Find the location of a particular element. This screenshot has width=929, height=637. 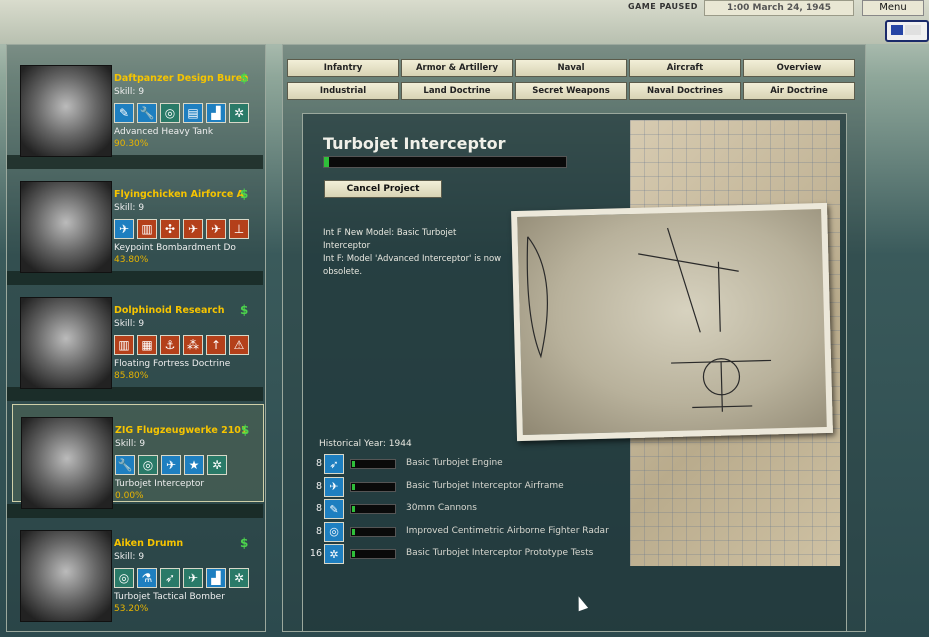

tab-aircraft: Aircraft is located at coordinates (685, 68).